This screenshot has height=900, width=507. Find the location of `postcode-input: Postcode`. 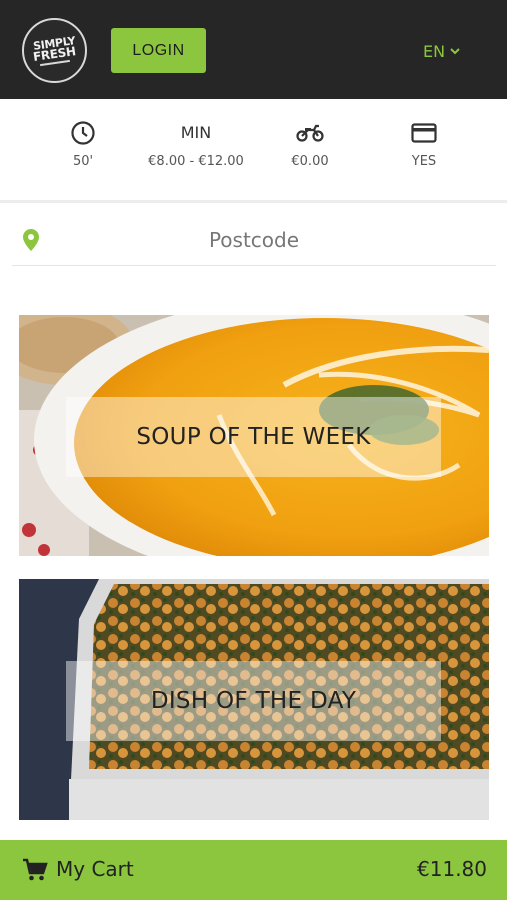

postcode-input: Postcode is located at coordinates (254, 240).